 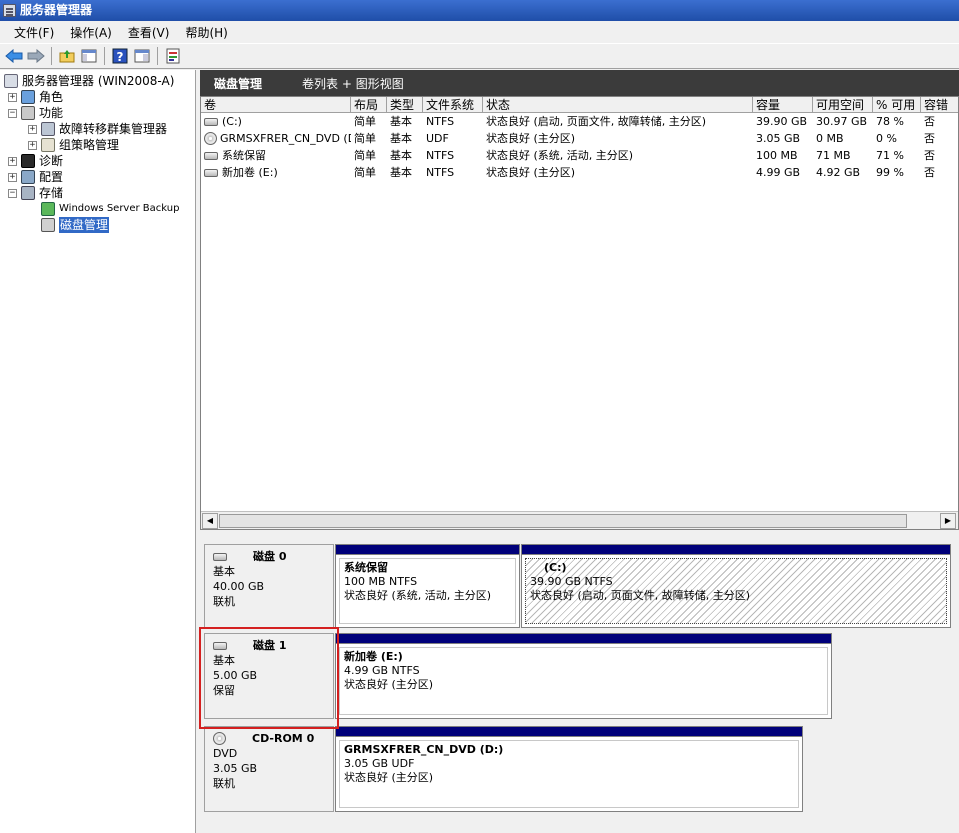 I want to click on window-title: 服务器管理器, so click(x=56, y=10).